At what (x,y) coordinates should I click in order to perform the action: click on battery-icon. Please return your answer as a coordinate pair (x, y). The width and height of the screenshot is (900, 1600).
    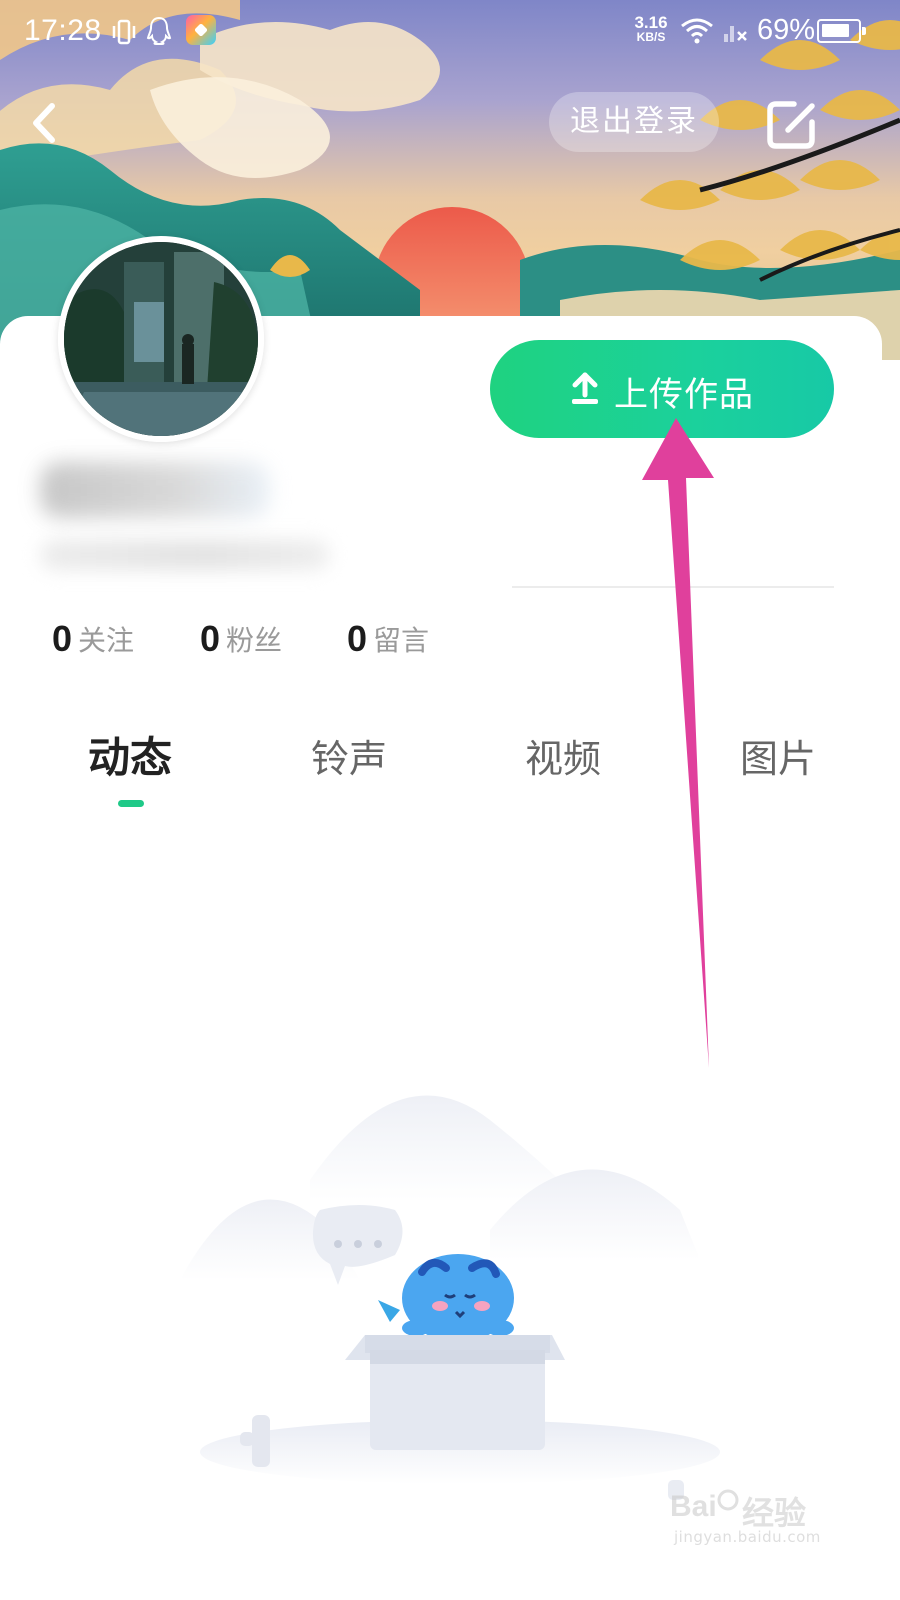
    Looking at the image, I should click on (841, 31).